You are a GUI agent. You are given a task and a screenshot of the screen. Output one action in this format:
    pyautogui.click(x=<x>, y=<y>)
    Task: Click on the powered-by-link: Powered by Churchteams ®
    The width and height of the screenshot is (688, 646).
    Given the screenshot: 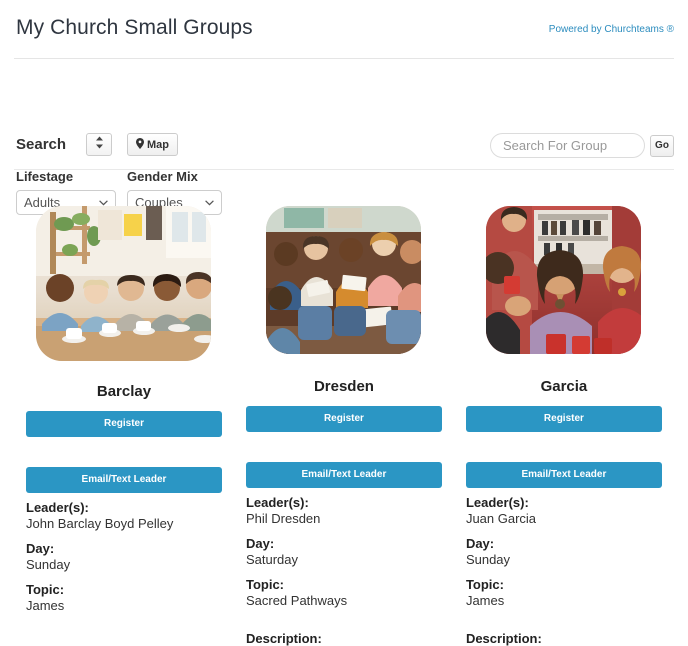 What is the action you would take?
    pyautogui.click(x=611, y=29)
    